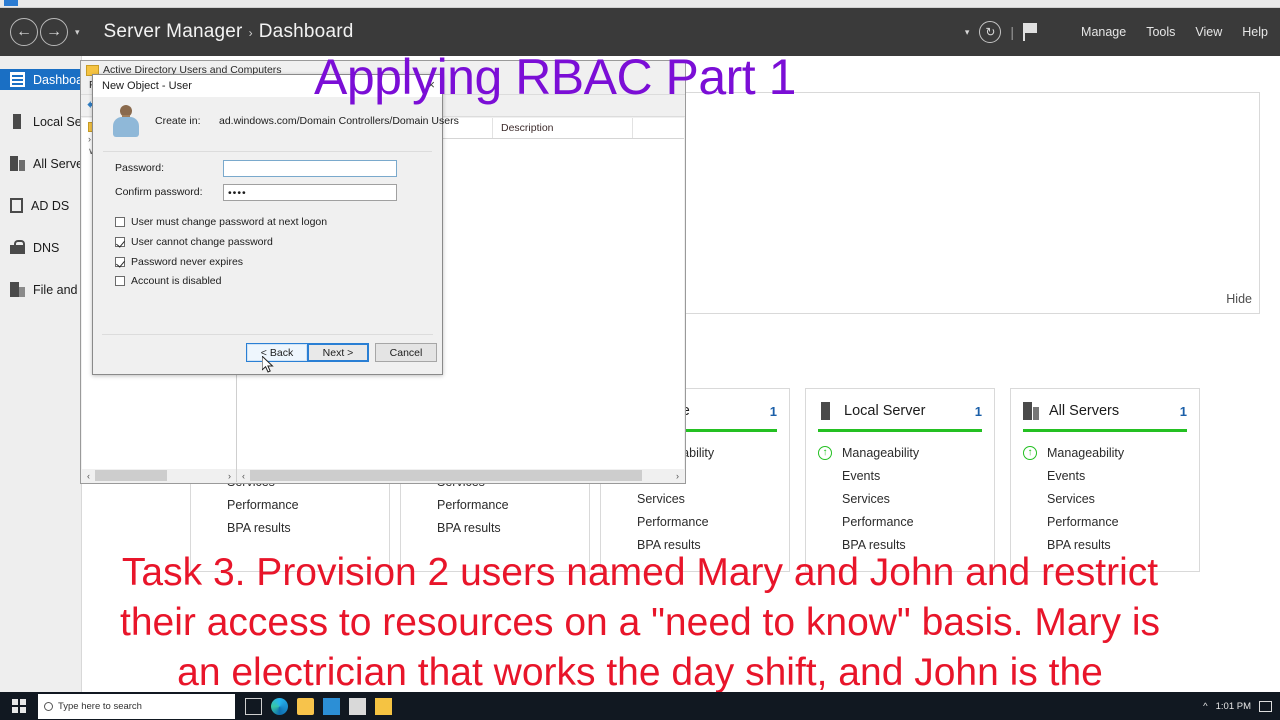  I want to click on video-title-overlay: Applying RBAC Part 1, so click(555, 77).